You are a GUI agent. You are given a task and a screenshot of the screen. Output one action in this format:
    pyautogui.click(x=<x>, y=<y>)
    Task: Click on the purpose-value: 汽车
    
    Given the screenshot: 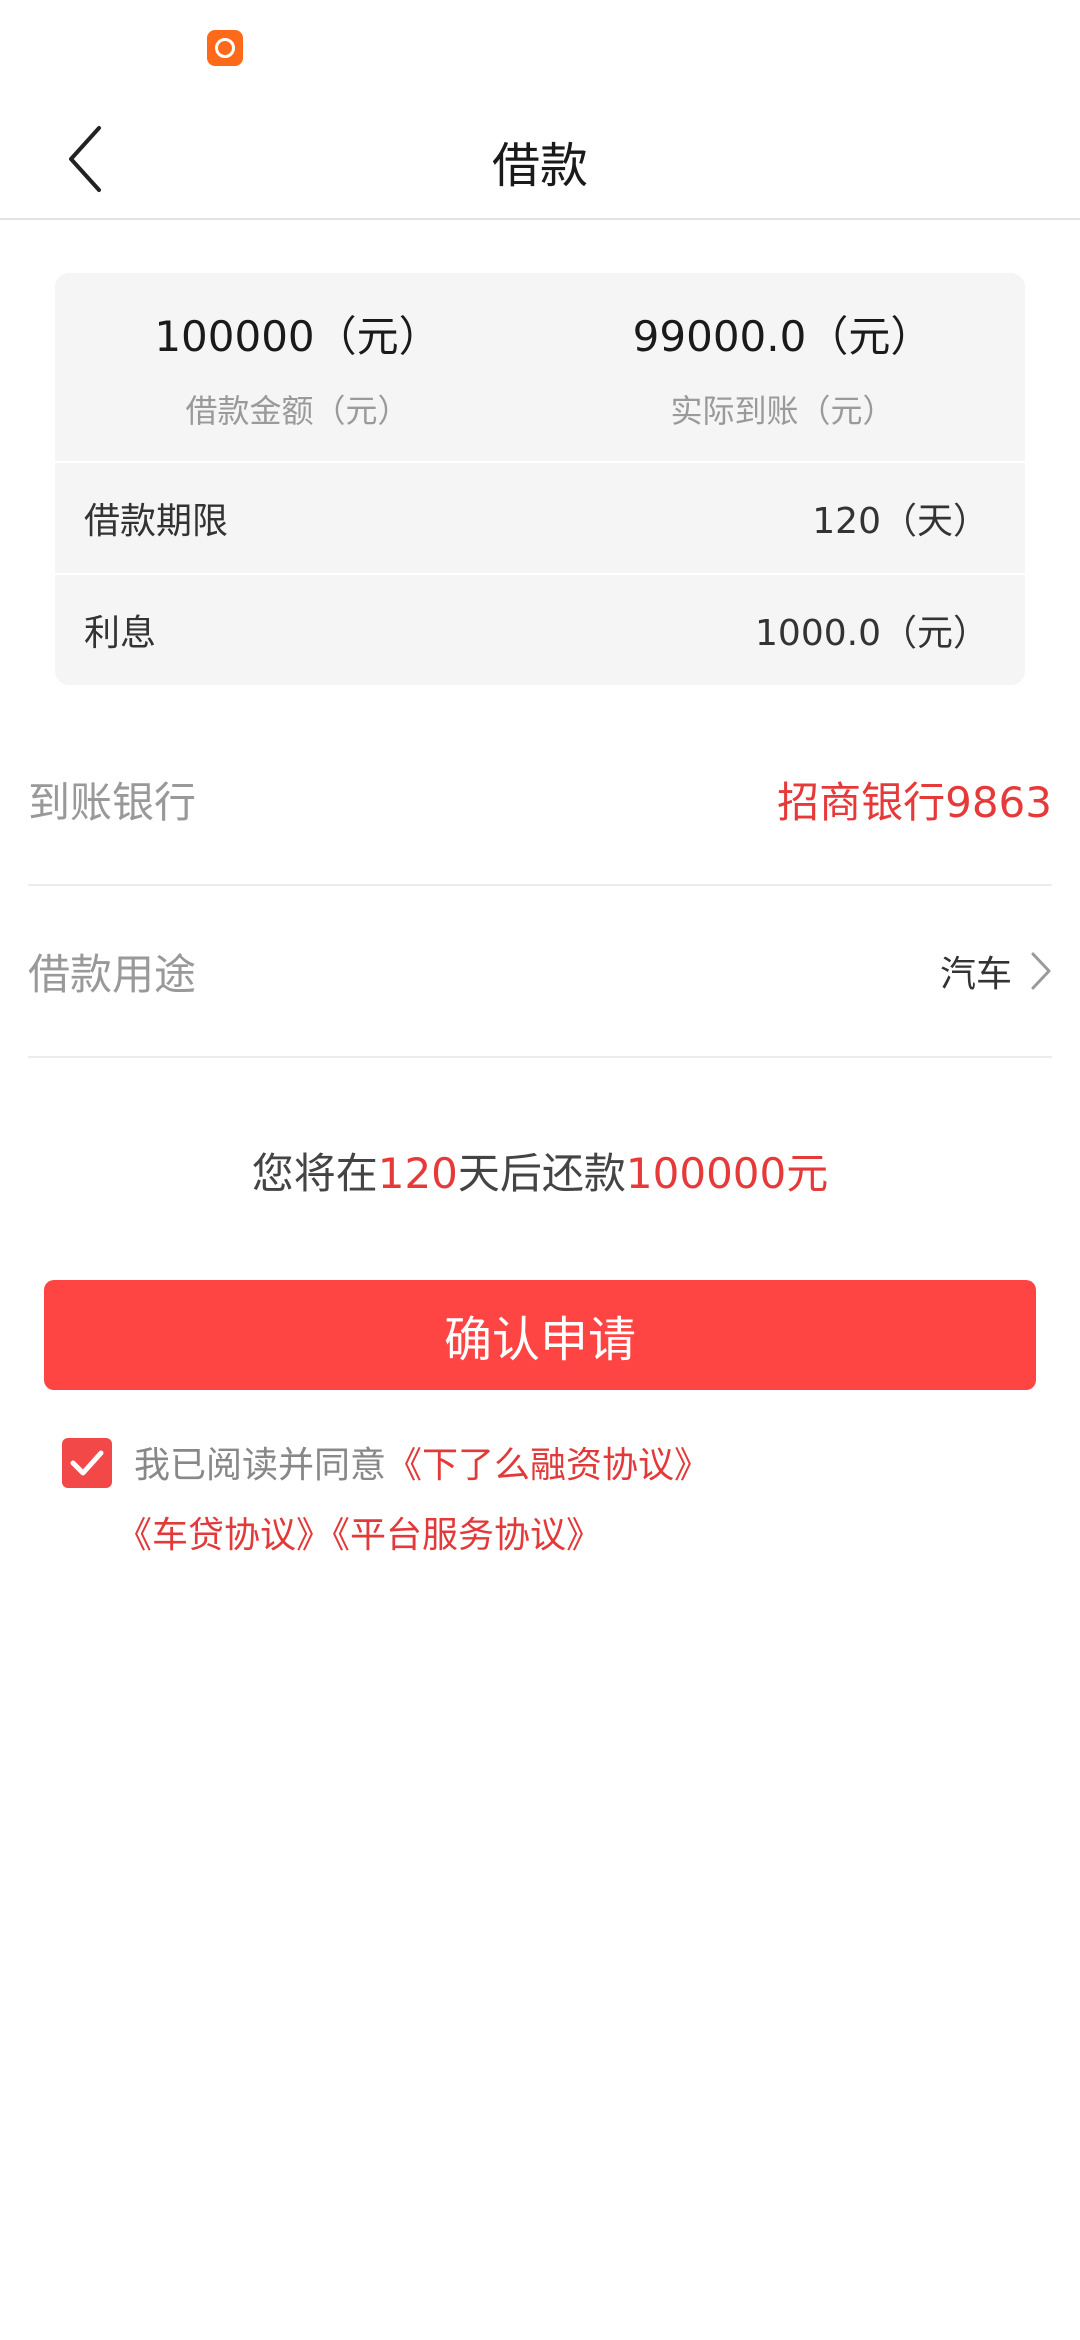 What is the action you would take?
    pyautogui.click(x=975, y=974)
    